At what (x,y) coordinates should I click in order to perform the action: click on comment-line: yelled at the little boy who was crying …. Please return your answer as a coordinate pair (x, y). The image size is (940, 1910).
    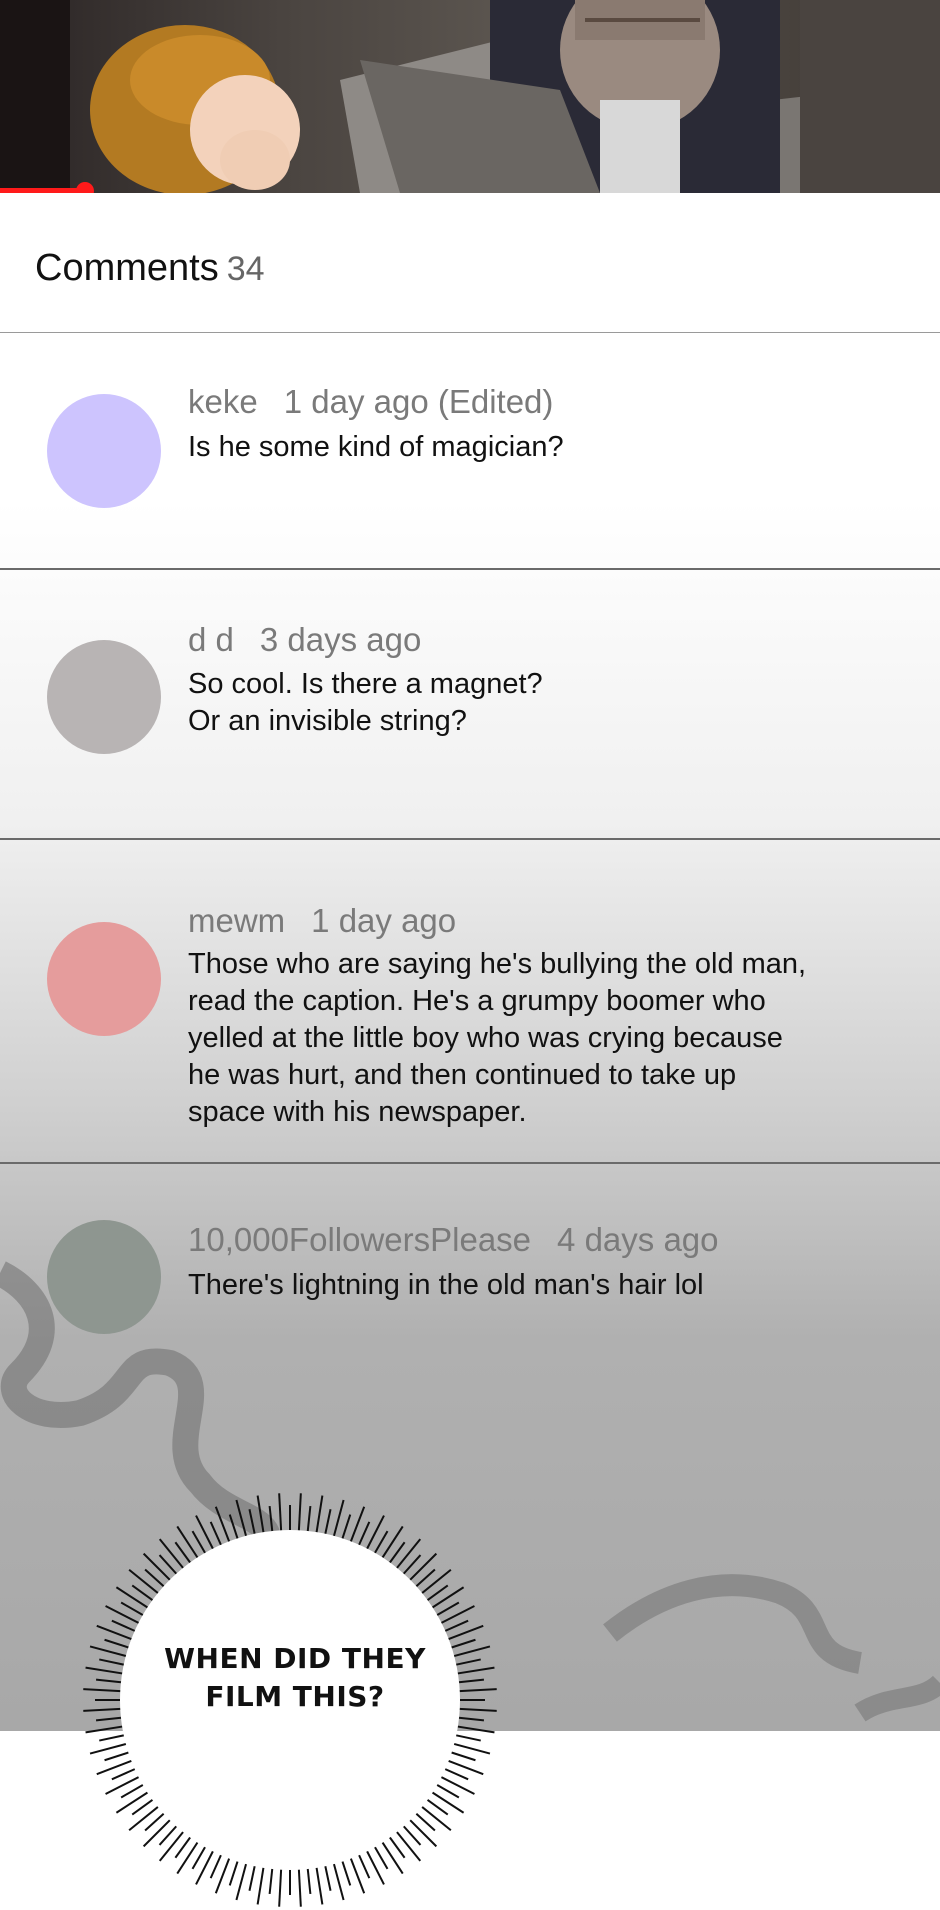
    Looking at the image, I should click on (485, 1038).